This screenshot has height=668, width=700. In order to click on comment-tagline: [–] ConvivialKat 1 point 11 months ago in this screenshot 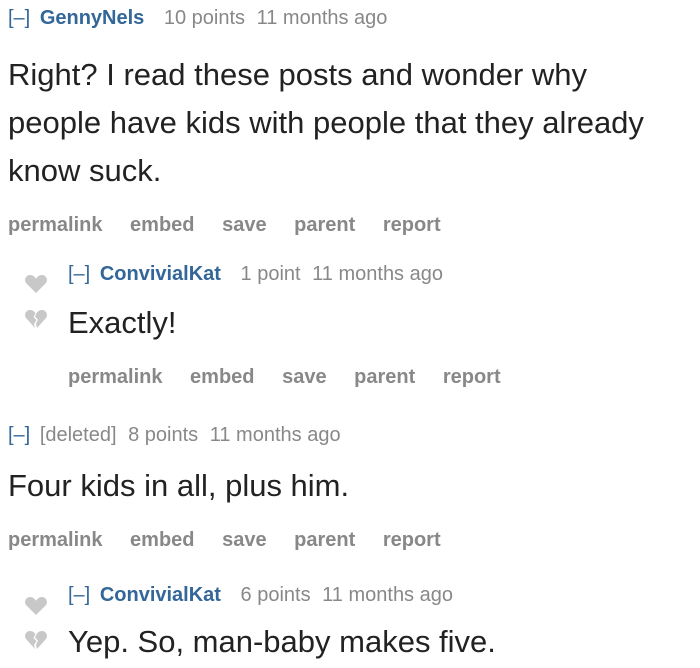, I will do `click(384, 274)`.